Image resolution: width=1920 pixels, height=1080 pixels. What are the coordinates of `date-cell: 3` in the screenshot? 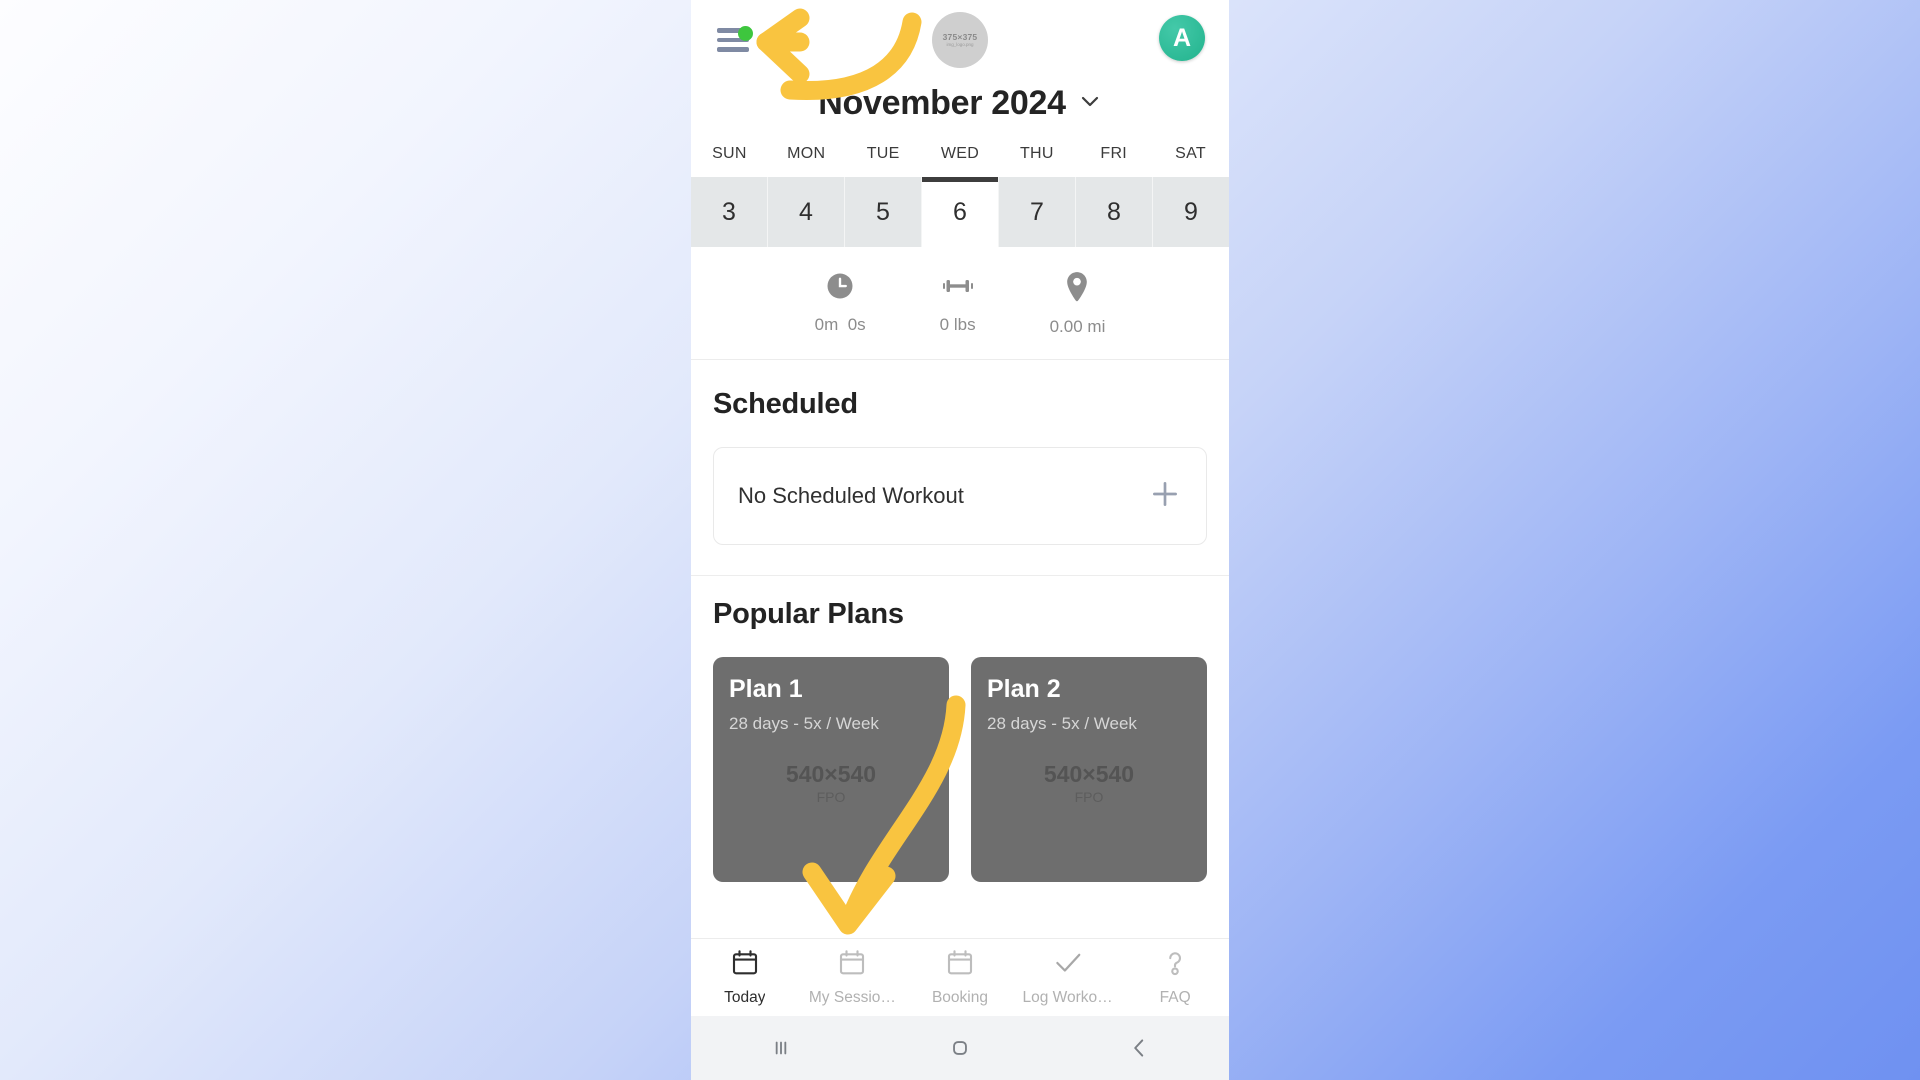 It's located at (729, 212).